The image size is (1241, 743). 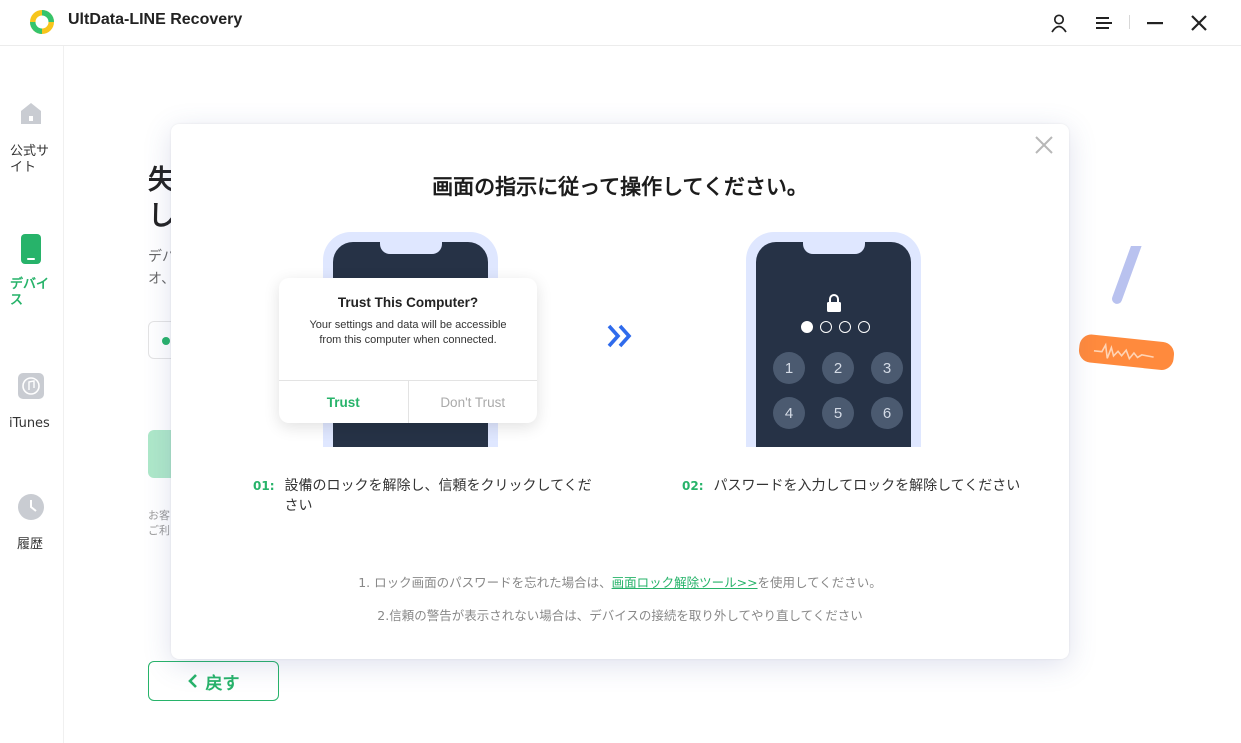 I want to click on keypad-key: 4, so click(x=789, y=413).